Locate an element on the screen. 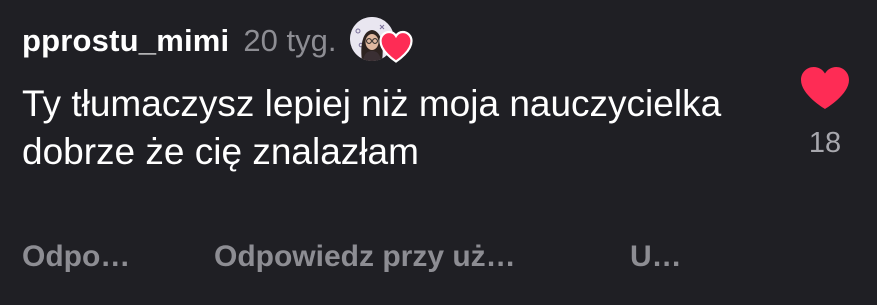  comment-header: pprostu_mimi 20 tyg. is located at coordinates (218, 41).